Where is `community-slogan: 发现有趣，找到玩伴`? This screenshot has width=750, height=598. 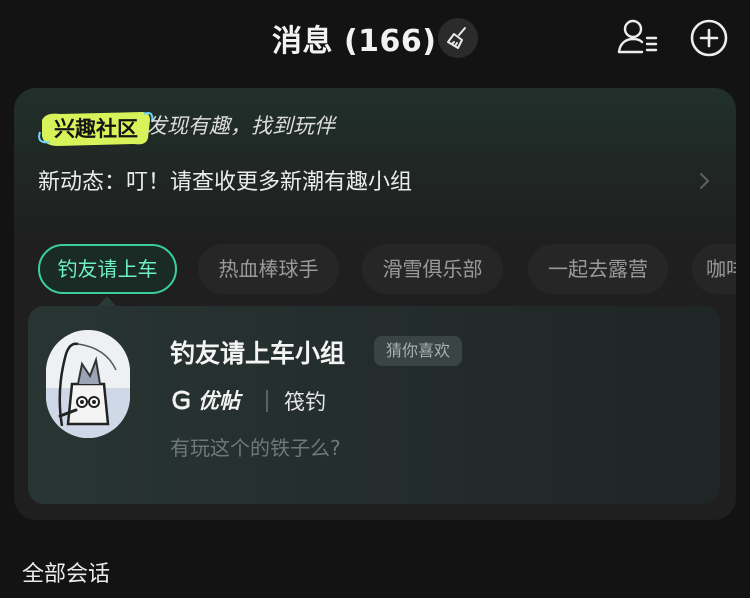
community-slogan: 发现有趣，找到玩伴 is located at coordinates (240, 126).